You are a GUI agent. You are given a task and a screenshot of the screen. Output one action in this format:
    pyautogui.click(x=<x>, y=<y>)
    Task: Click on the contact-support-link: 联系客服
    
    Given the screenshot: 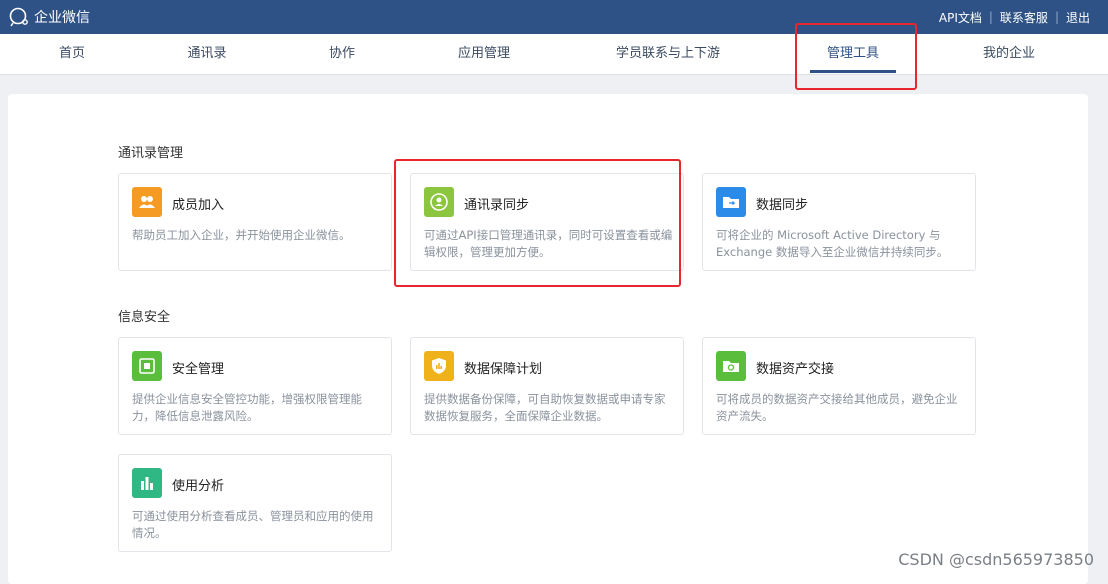 What is the action you would take?
    pyautogui.click(x=1024, y=17)
    